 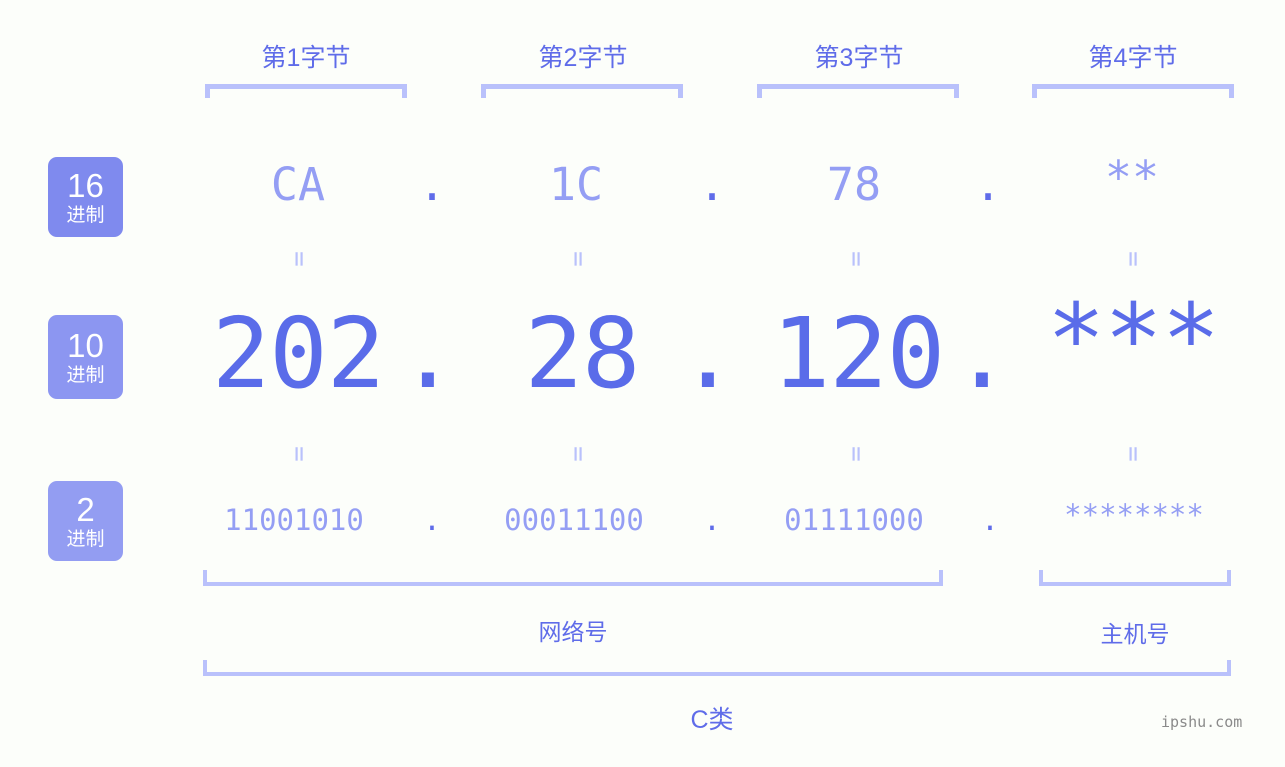 I want to click on badge-hex-number: 16, so click(x=85, y=185).